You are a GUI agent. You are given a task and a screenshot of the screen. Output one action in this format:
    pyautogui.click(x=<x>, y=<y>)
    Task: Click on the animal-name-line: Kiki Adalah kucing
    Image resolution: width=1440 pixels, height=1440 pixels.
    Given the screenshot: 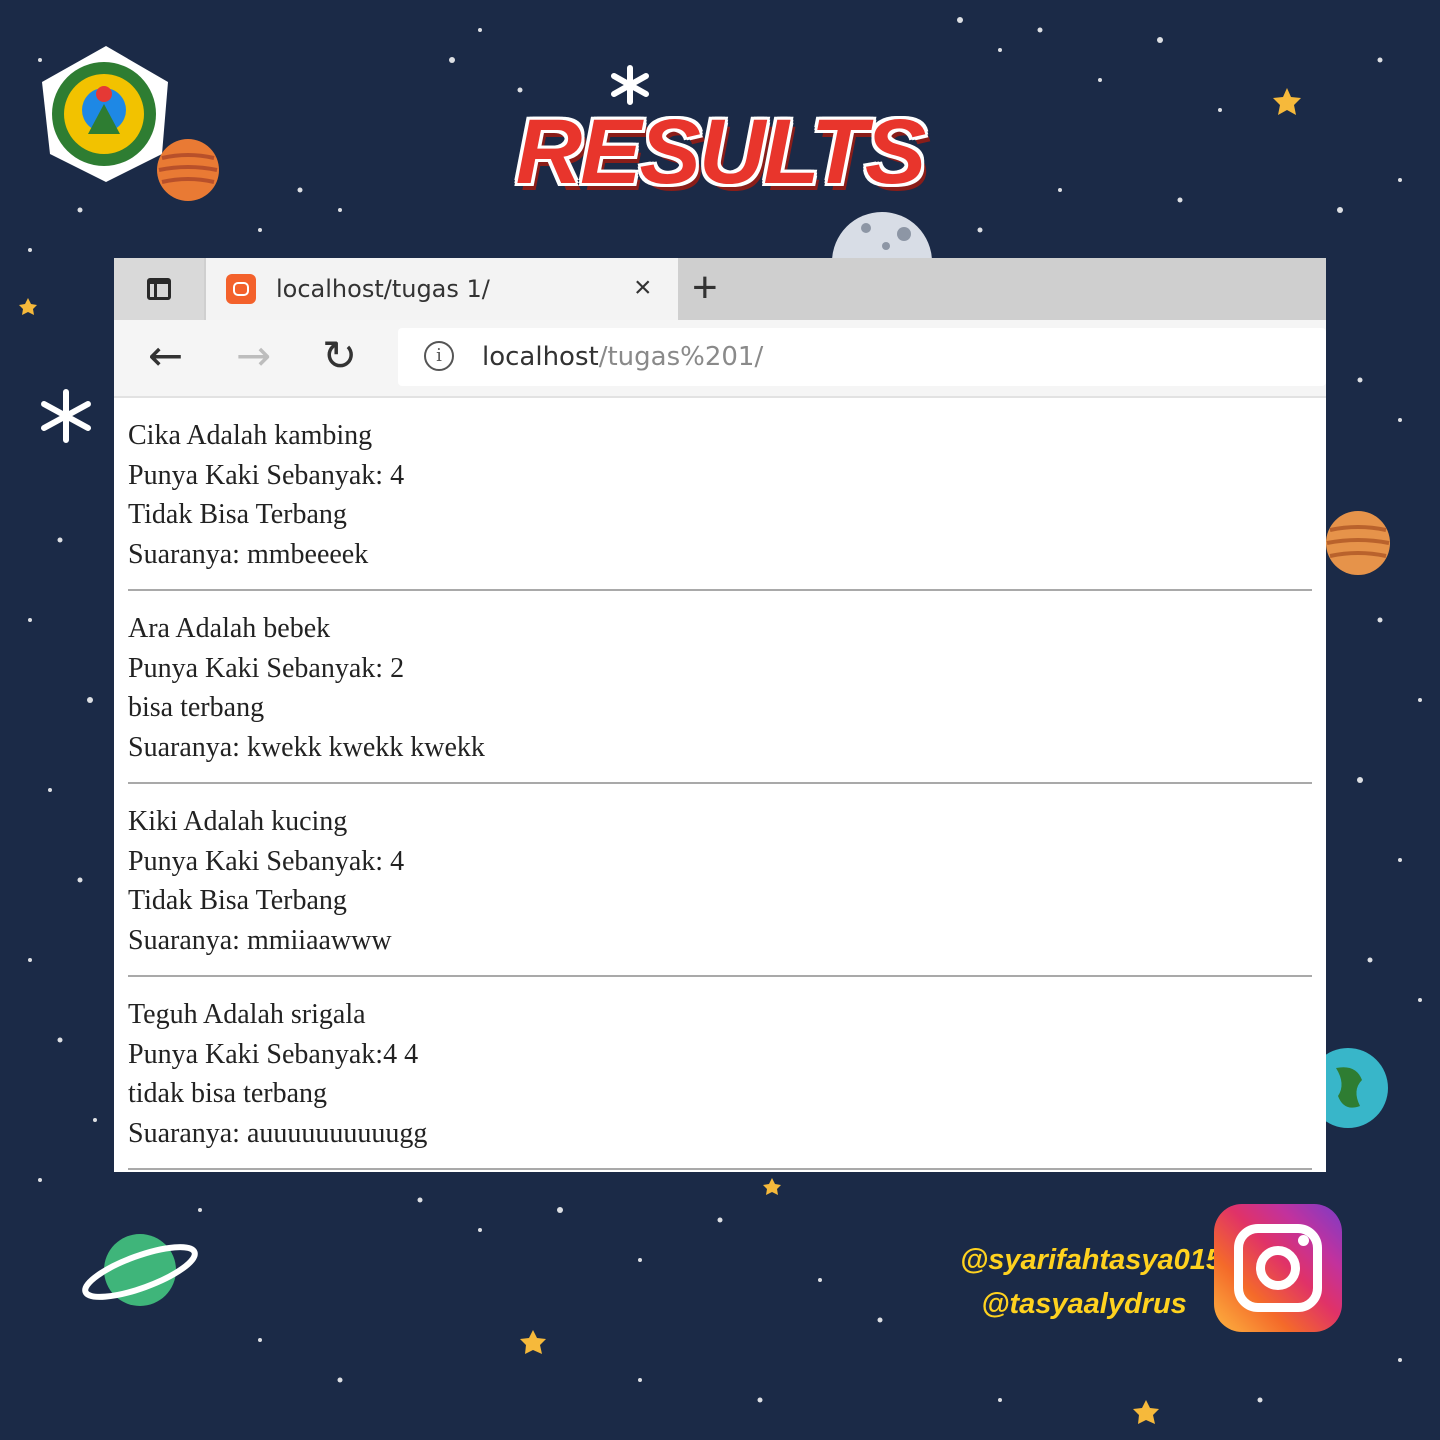 What is the action you would take?
    pyautogui.click(x=238, y=821)
    